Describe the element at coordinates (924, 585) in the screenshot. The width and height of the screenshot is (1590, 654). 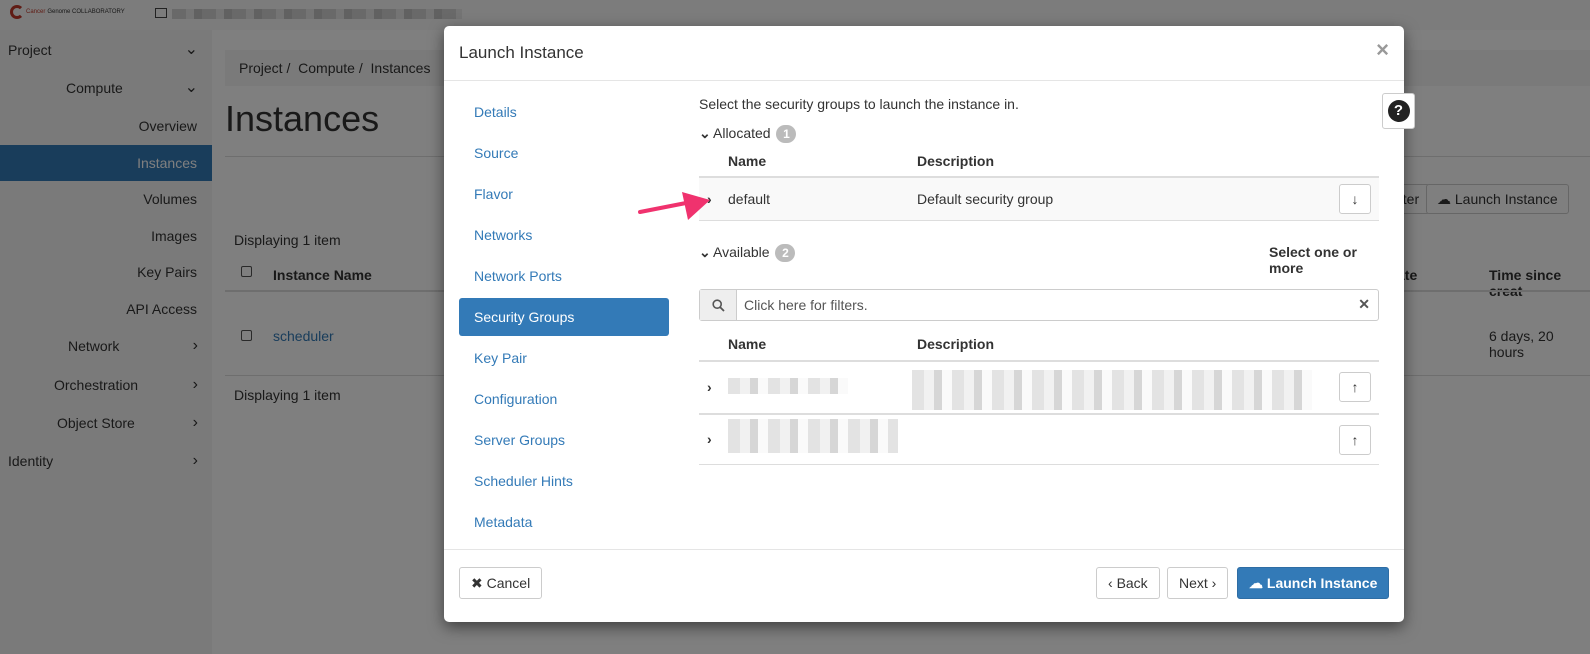
I see `modal-footer: ✖ Cancel ‹ Back Next › ☁ Launch Instance` at that location.